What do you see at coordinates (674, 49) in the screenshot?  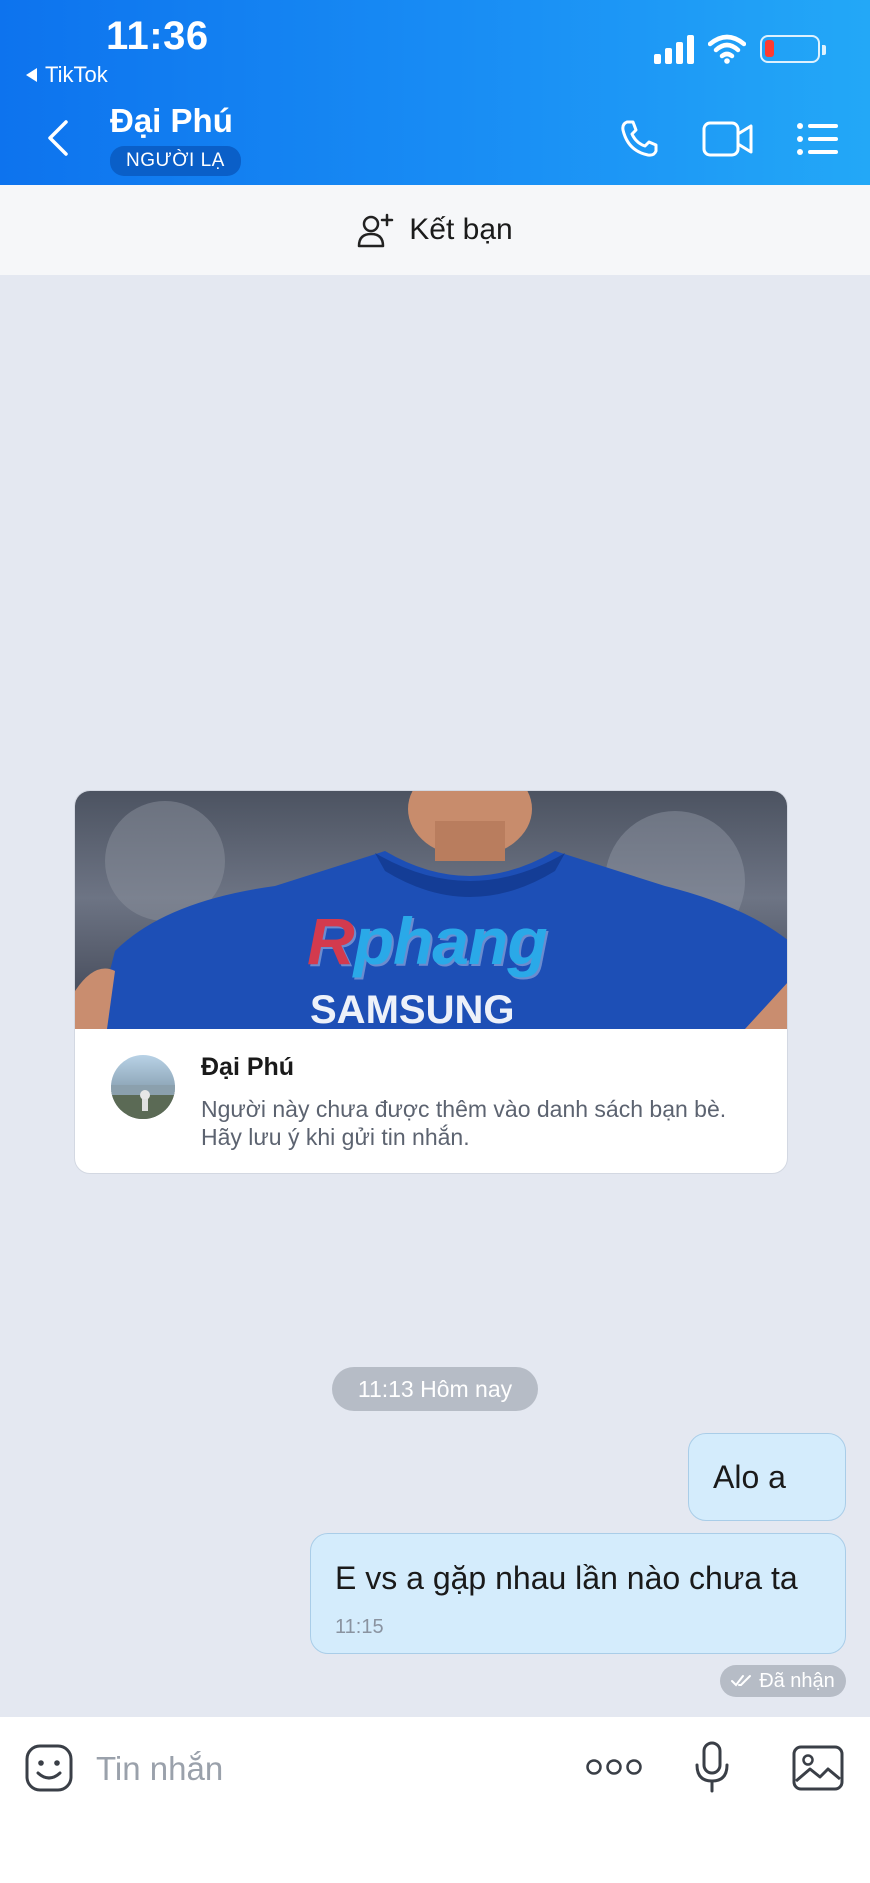 I see `signal-icon` at bounding box center [674, 49].